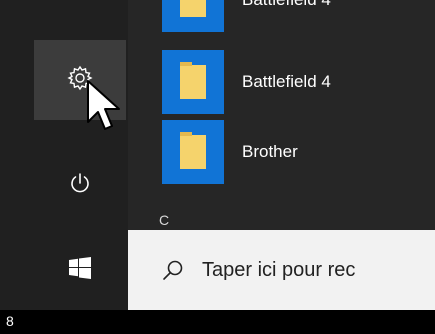 This screenshot has height=334, width=435. I want to click on power-icon, so click(80, 185).